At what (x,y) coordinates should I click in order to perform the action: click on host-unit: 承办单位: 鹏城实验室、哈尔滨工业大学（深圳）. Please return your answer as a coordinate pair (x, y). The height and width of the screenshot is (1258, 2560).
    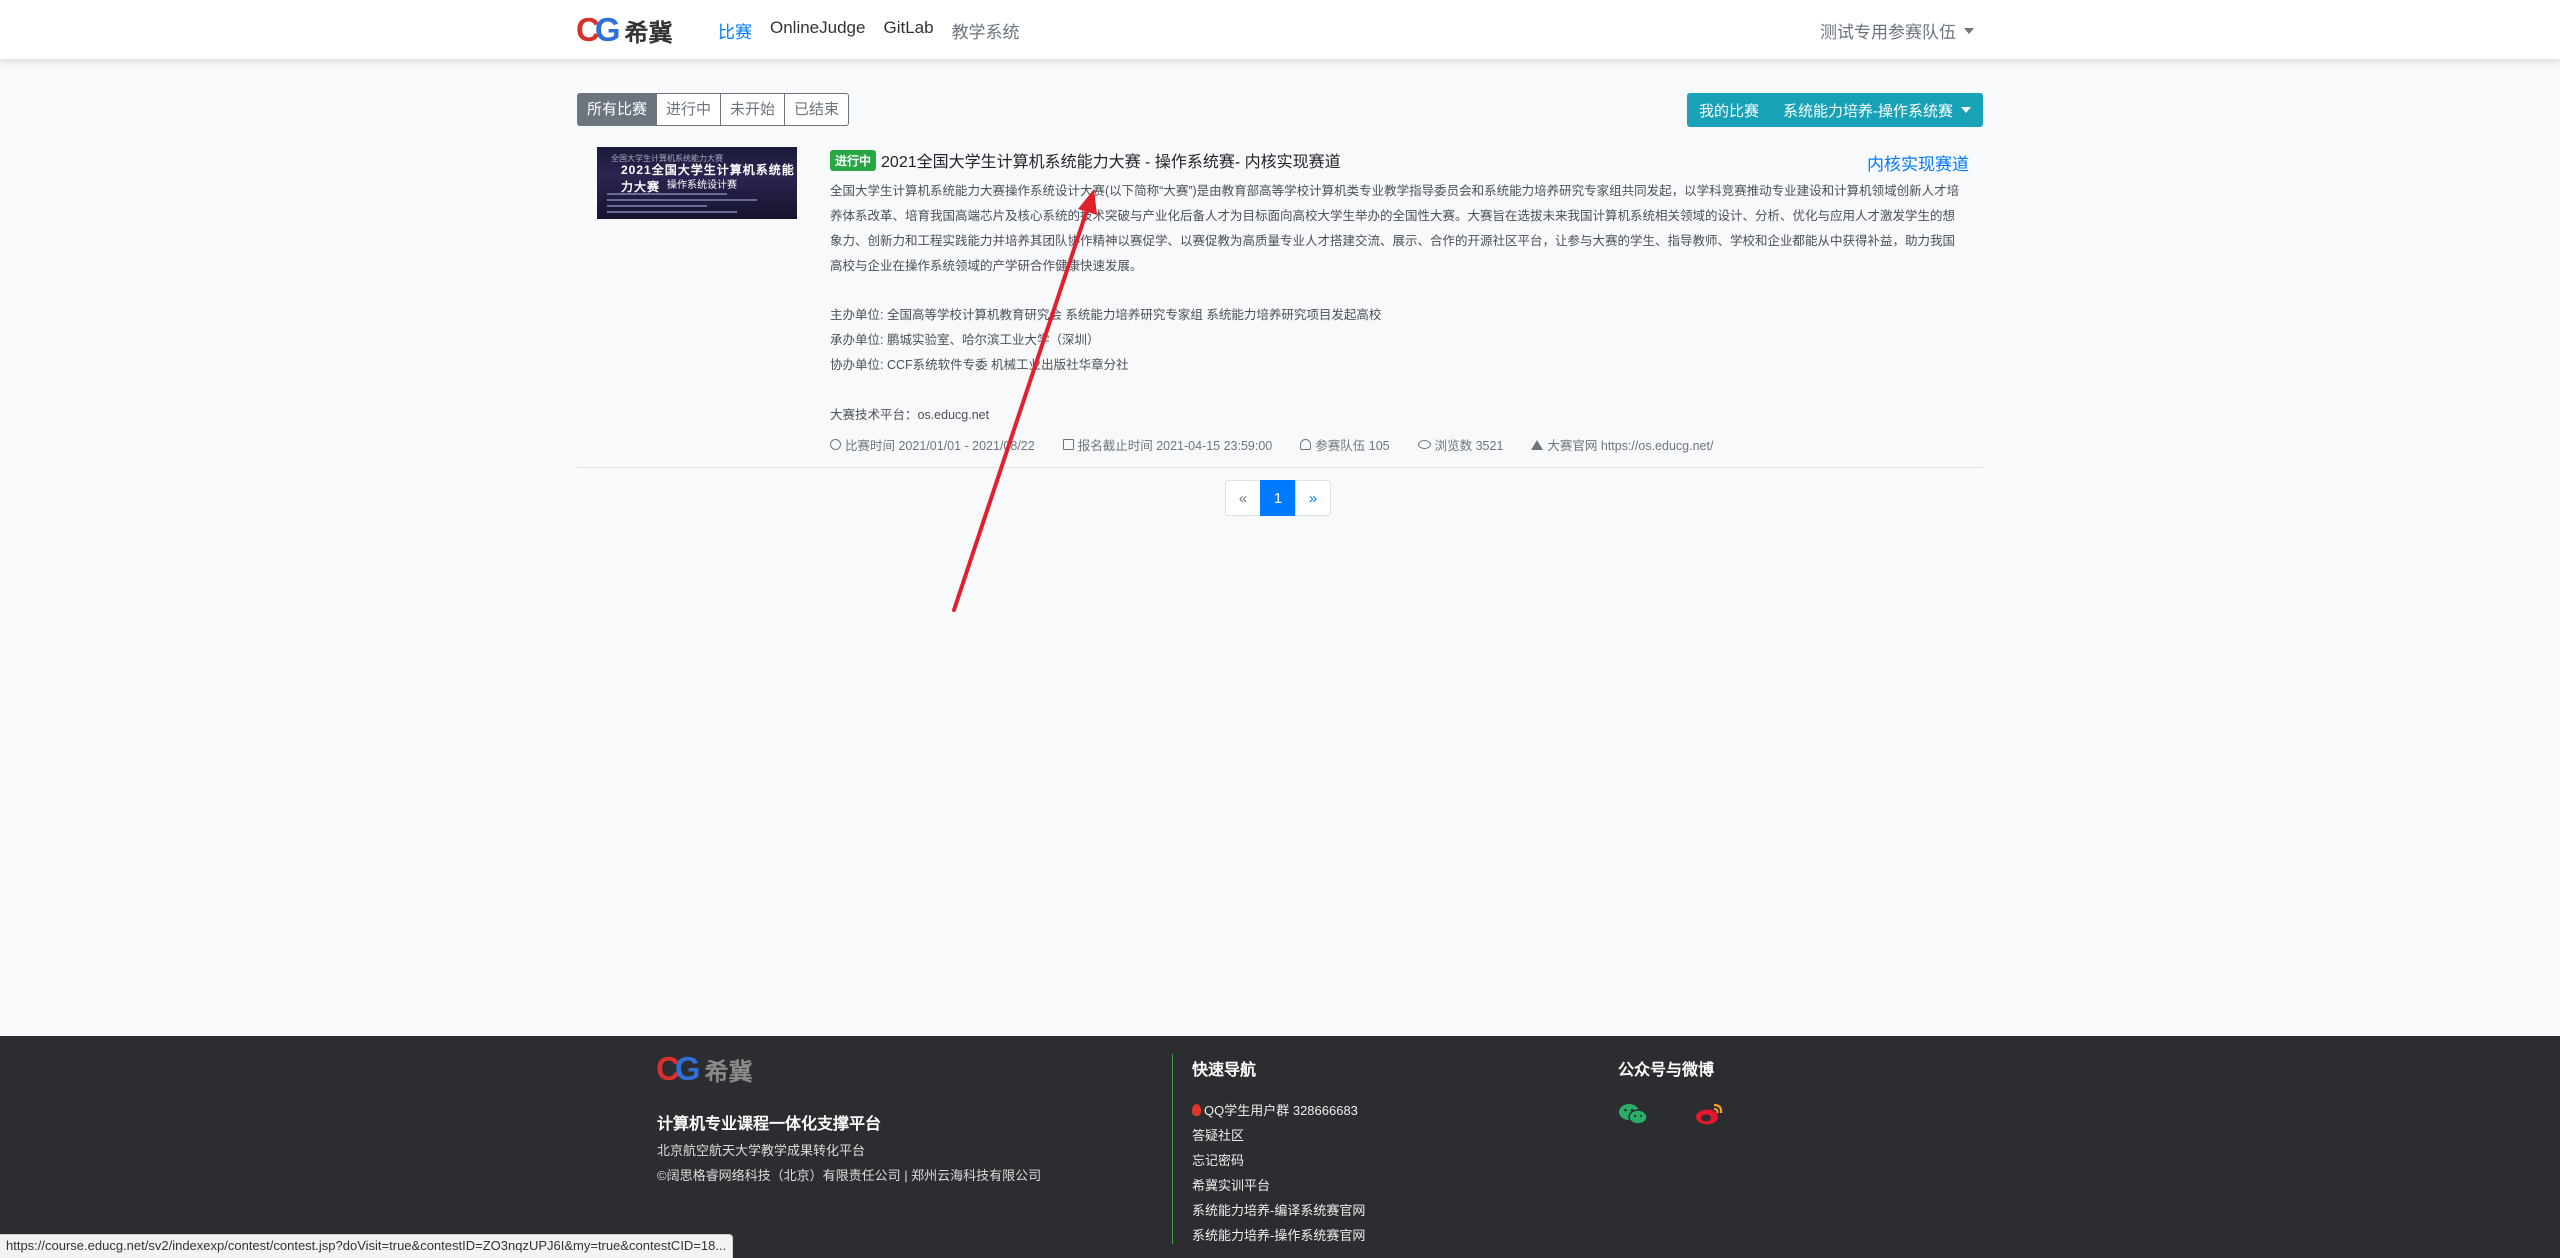
    Looking at the image, I should click on (965, 340).